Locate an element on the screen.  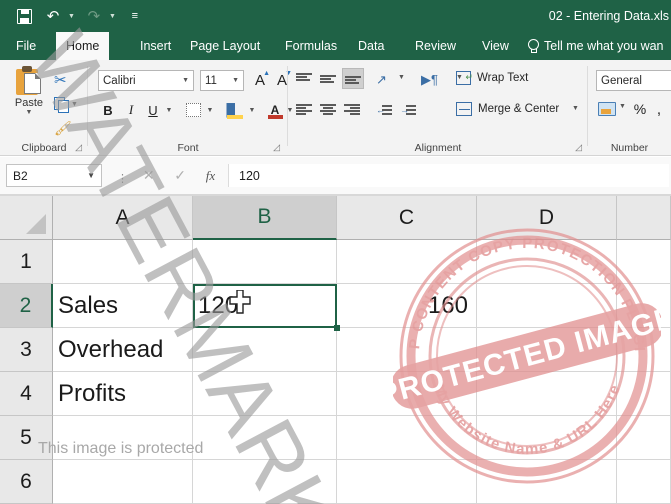
clipboard-dialog-launcher: ◿ is located at coordinates (78, 147).